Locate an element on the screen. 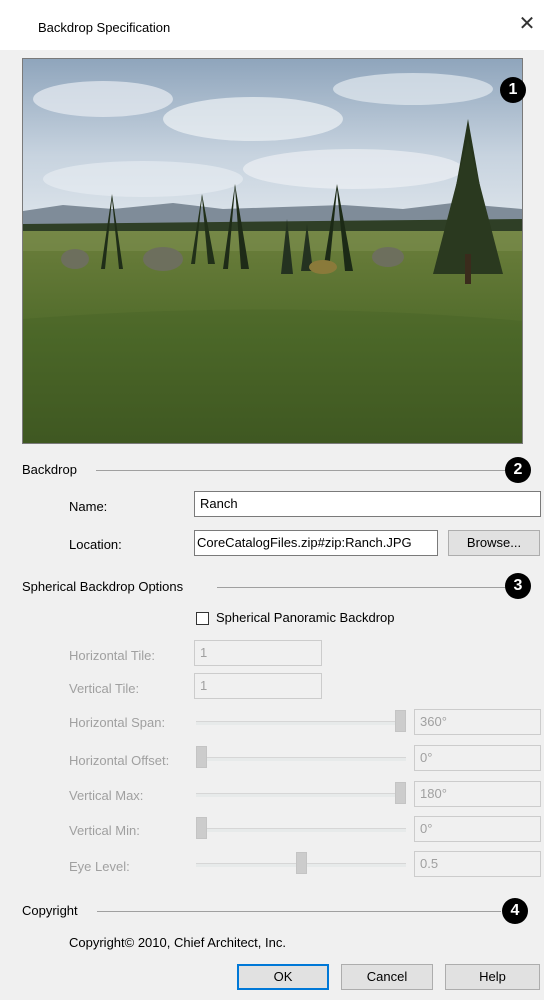 The width and height of the screenshot is (544, 1000). vertical-max-field: 180° is located at coordinates (477, 794).